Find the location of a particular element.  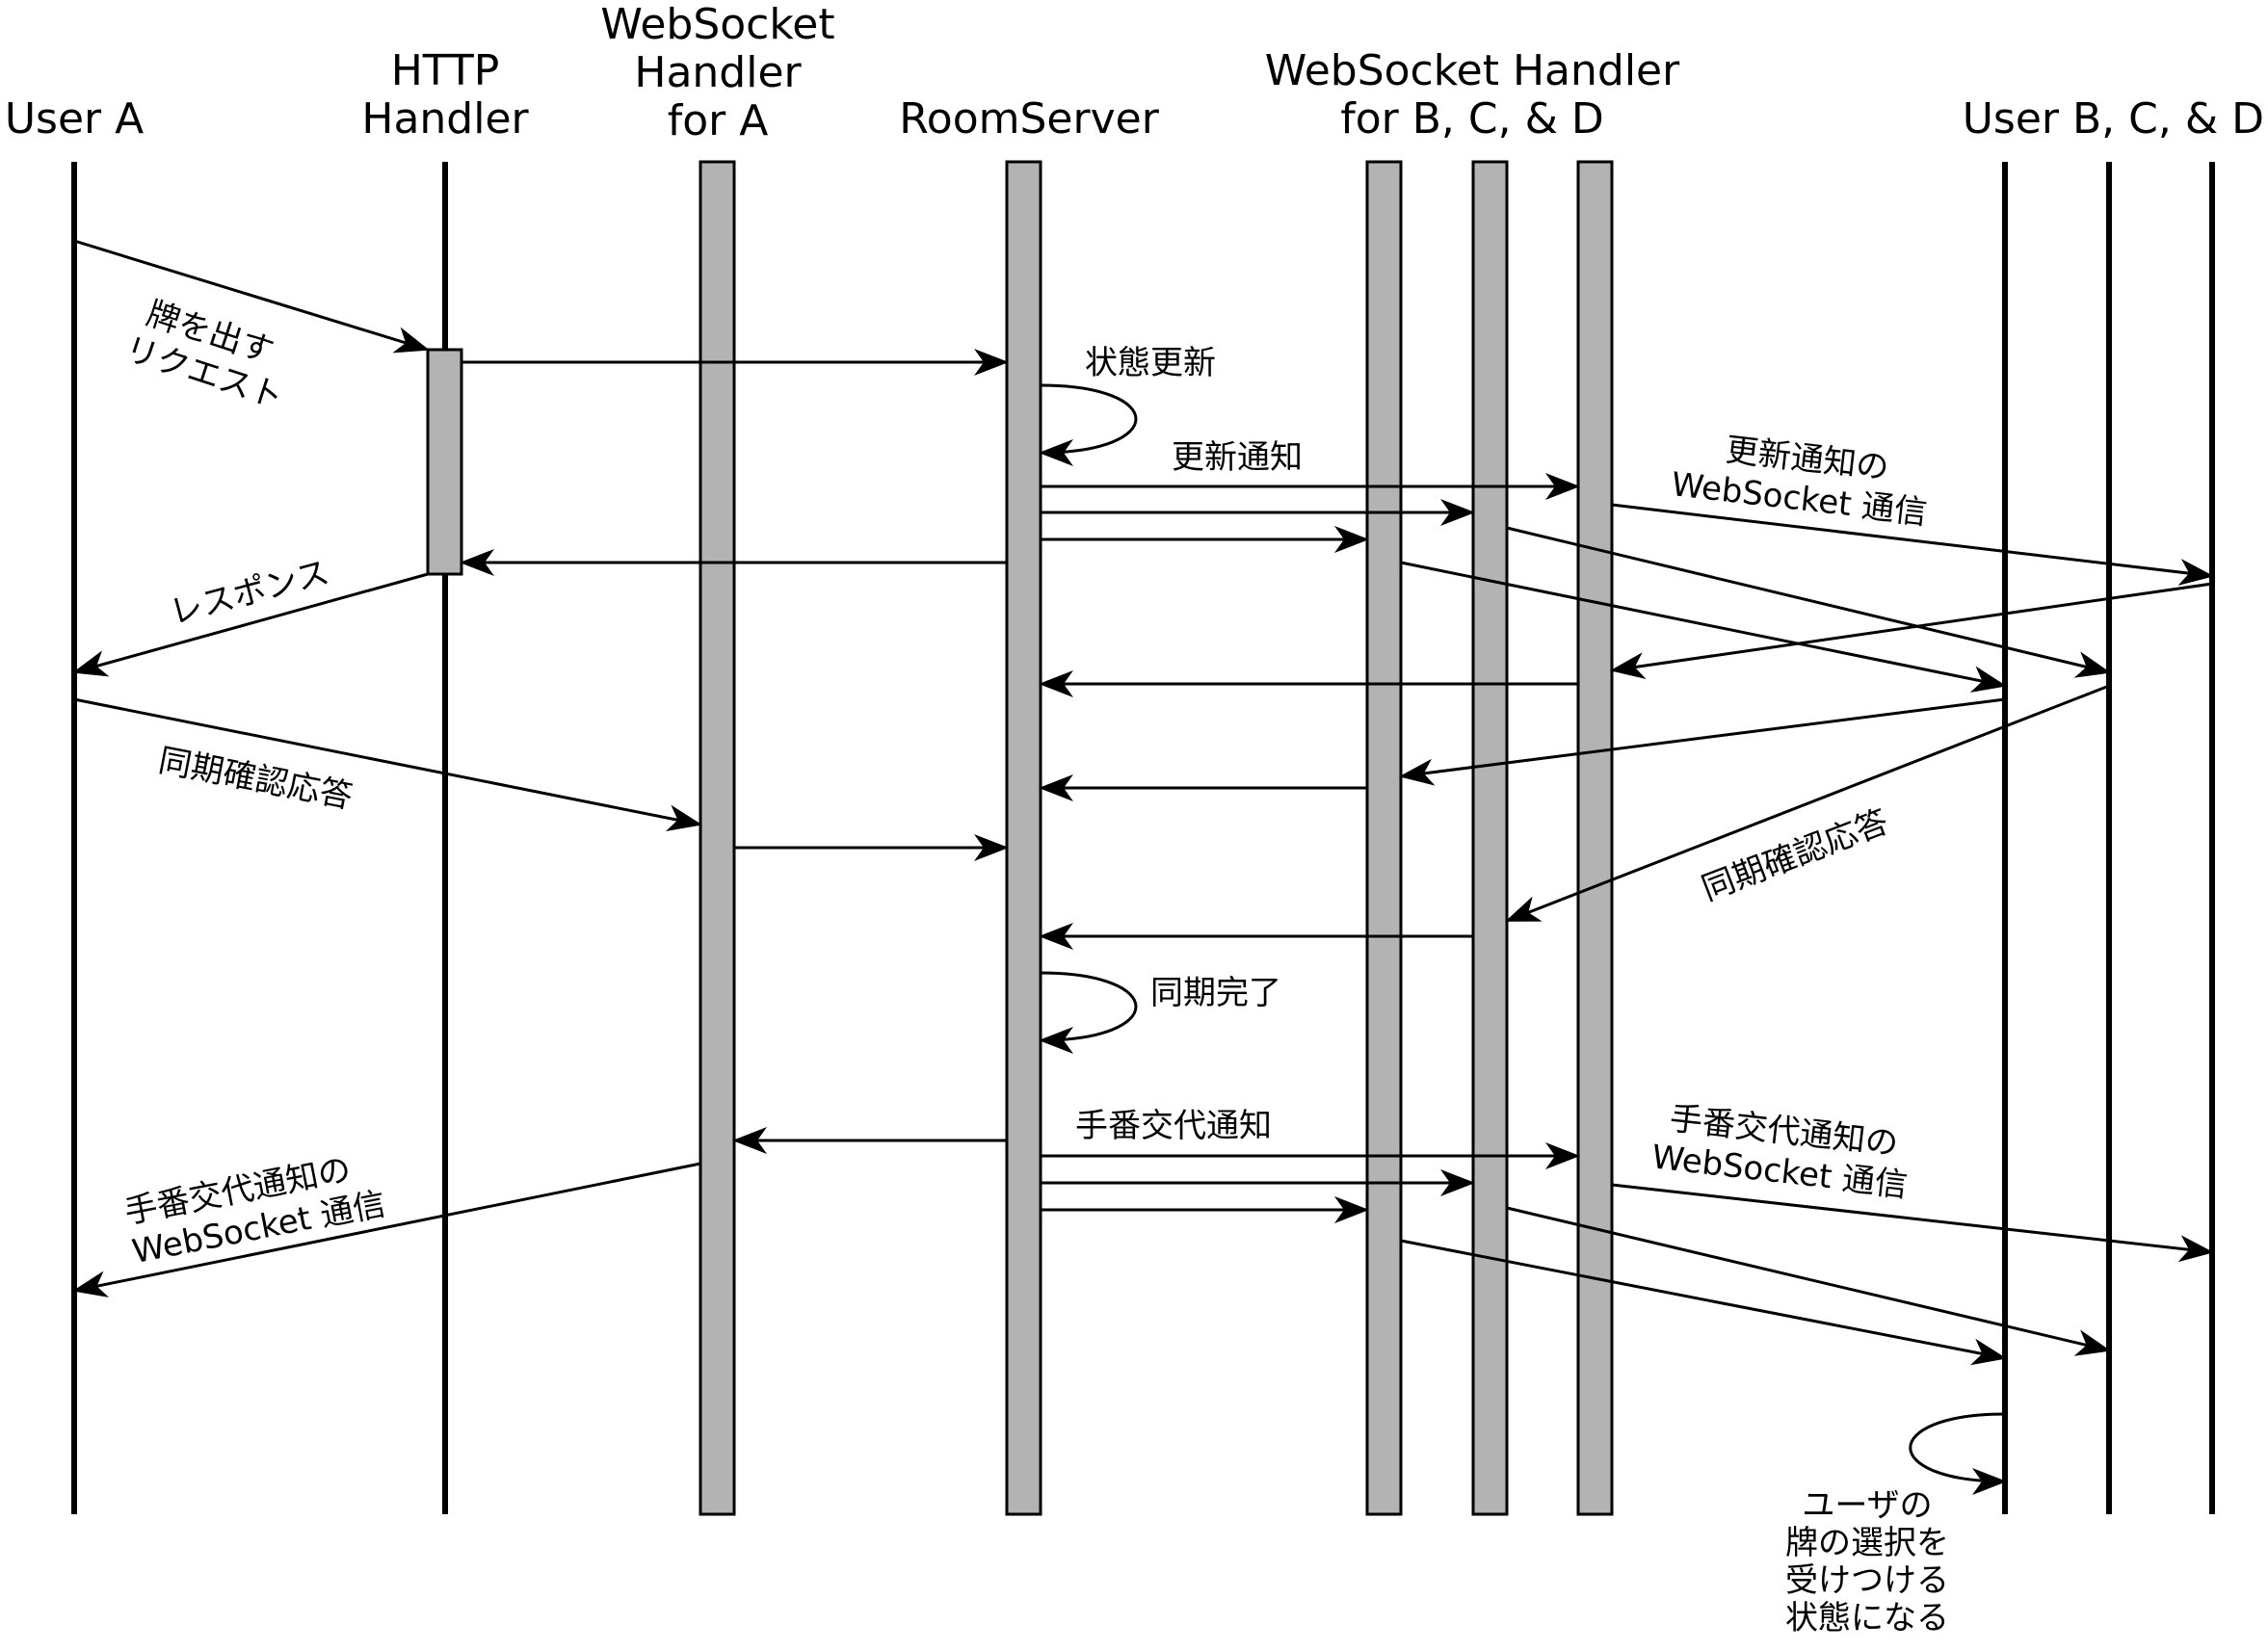

participant-user-a: User A is located at coordinates (74, 119).